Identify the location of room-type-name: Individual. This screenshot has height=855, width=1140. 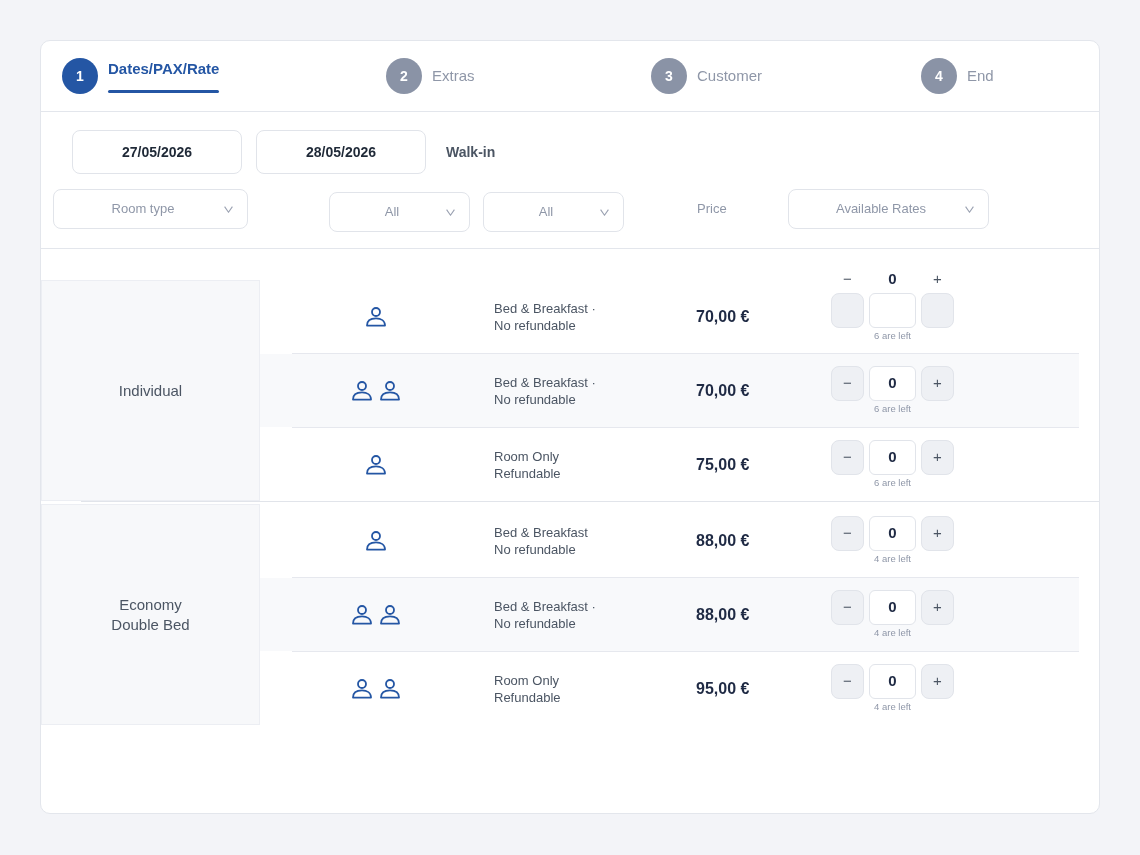
(150, 390).